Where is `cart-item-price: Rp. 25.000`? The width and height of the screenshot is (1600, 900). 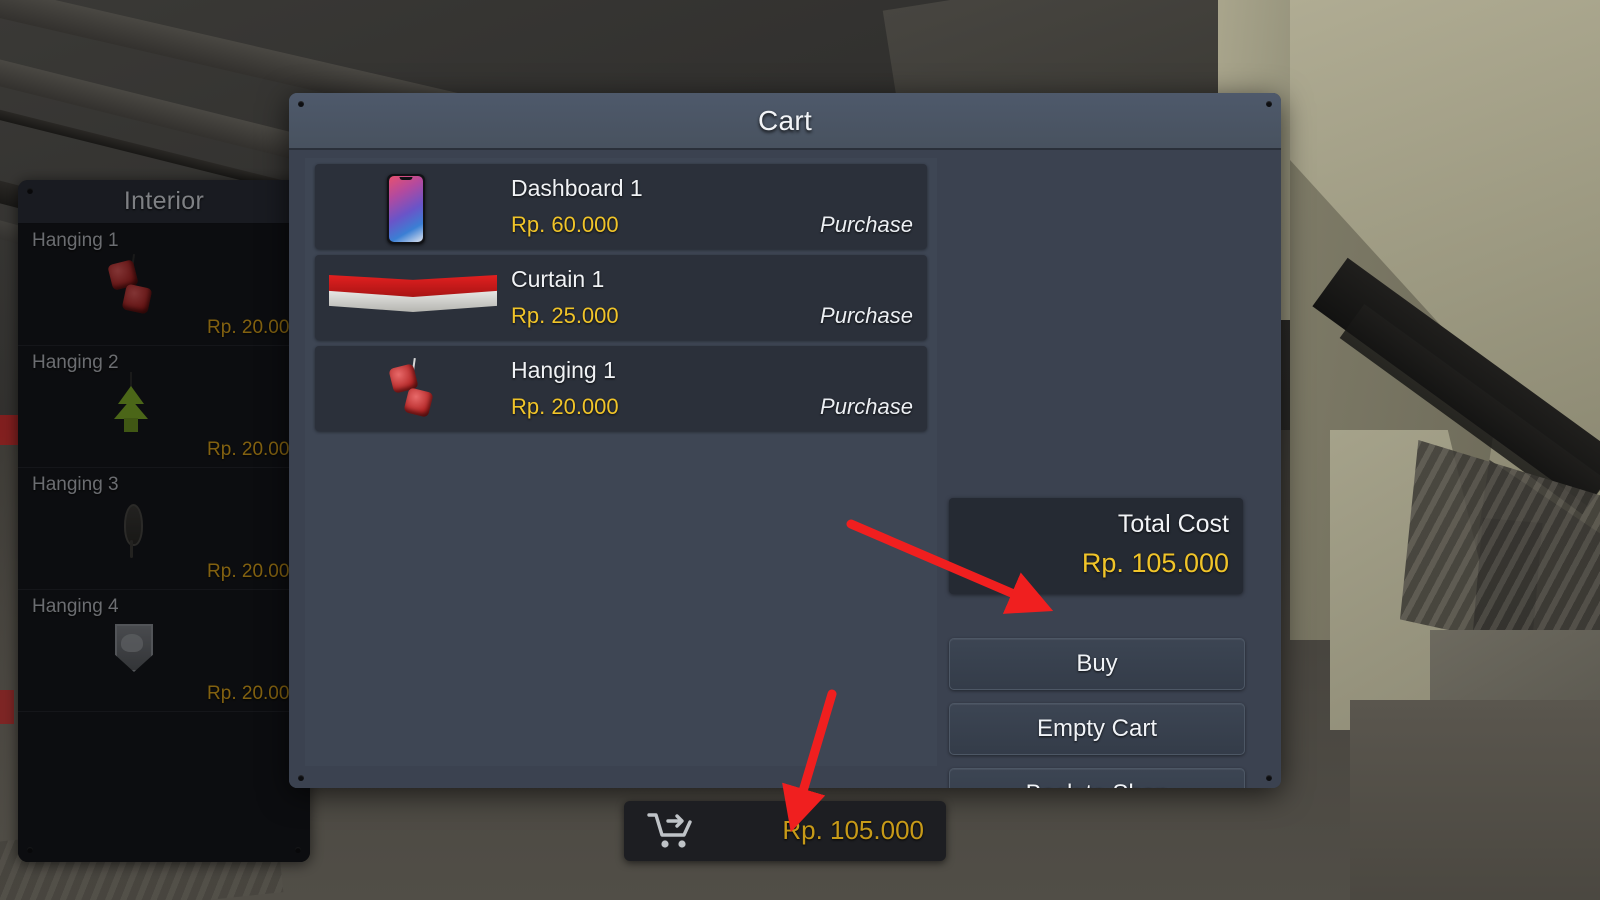
cart-item-price: Rp. 25.000 is located at coordinates (565, 315).